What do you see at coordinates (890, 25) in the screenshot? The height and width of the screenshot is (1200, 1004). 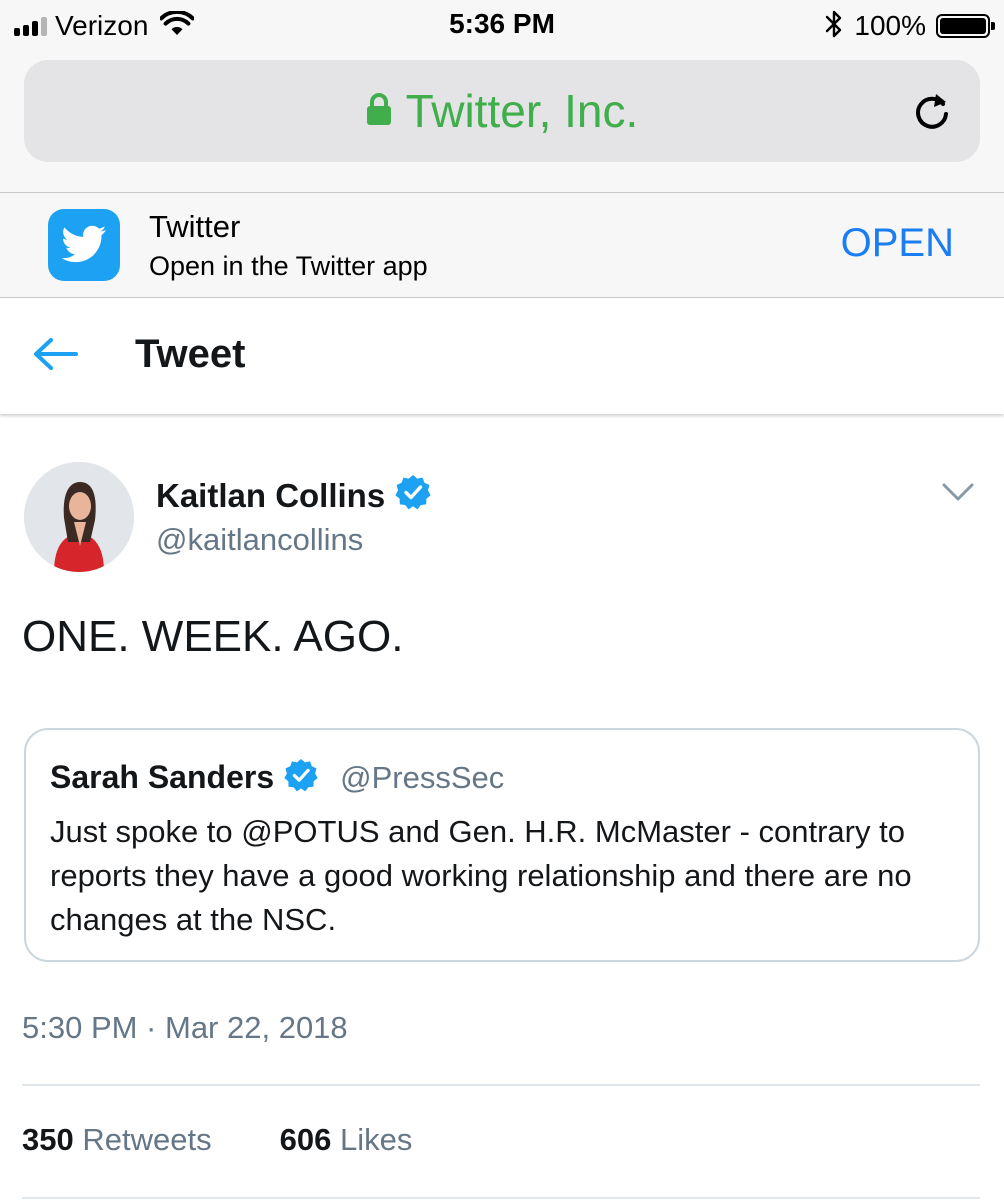 I see `battery-percentage: 100%` at bounding box center [890, 25].